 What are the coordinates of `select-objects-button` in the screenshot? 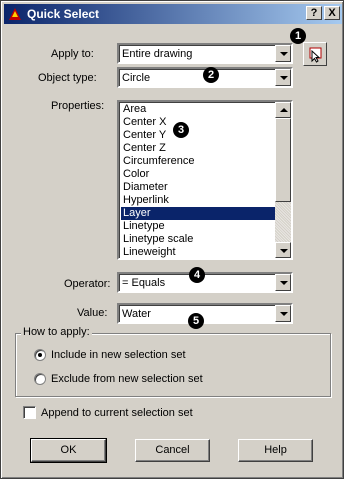 It's located at (315, 54).